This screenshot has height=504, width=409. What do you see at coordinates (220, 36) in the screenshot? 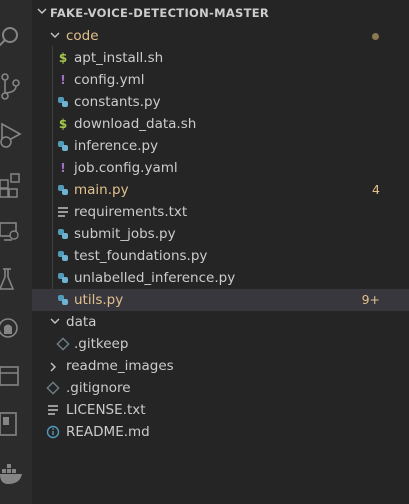
I see `folder-item-code: code` at bounding box center [220, 36].